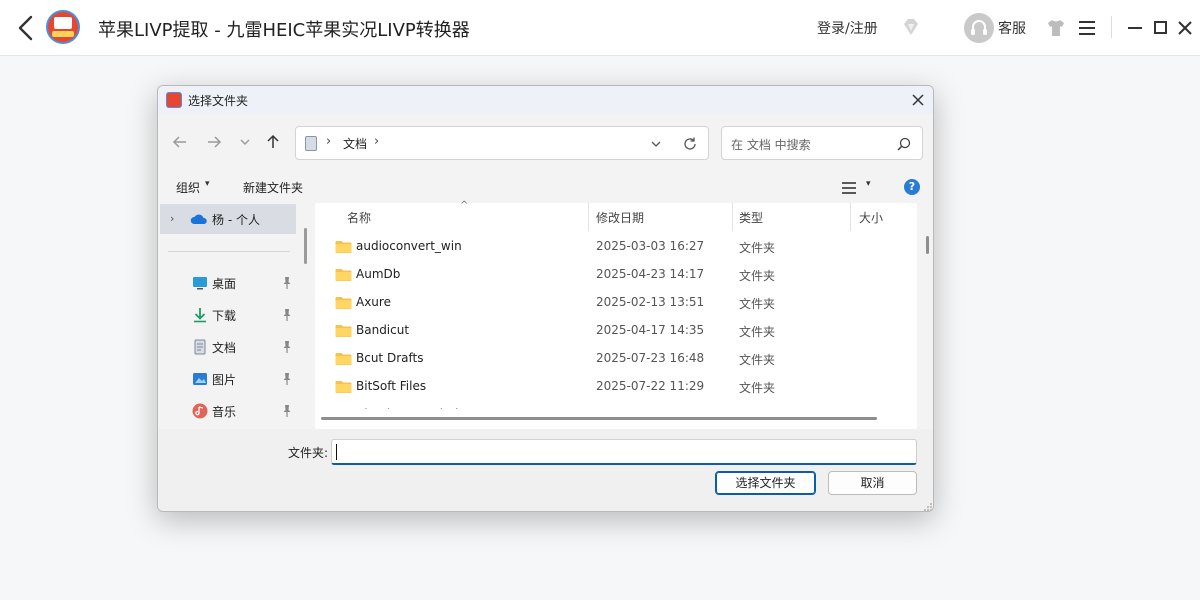 This screenshot has width=1200, height=600. I want to click on column-header-name: 名称, so click(359, 217).